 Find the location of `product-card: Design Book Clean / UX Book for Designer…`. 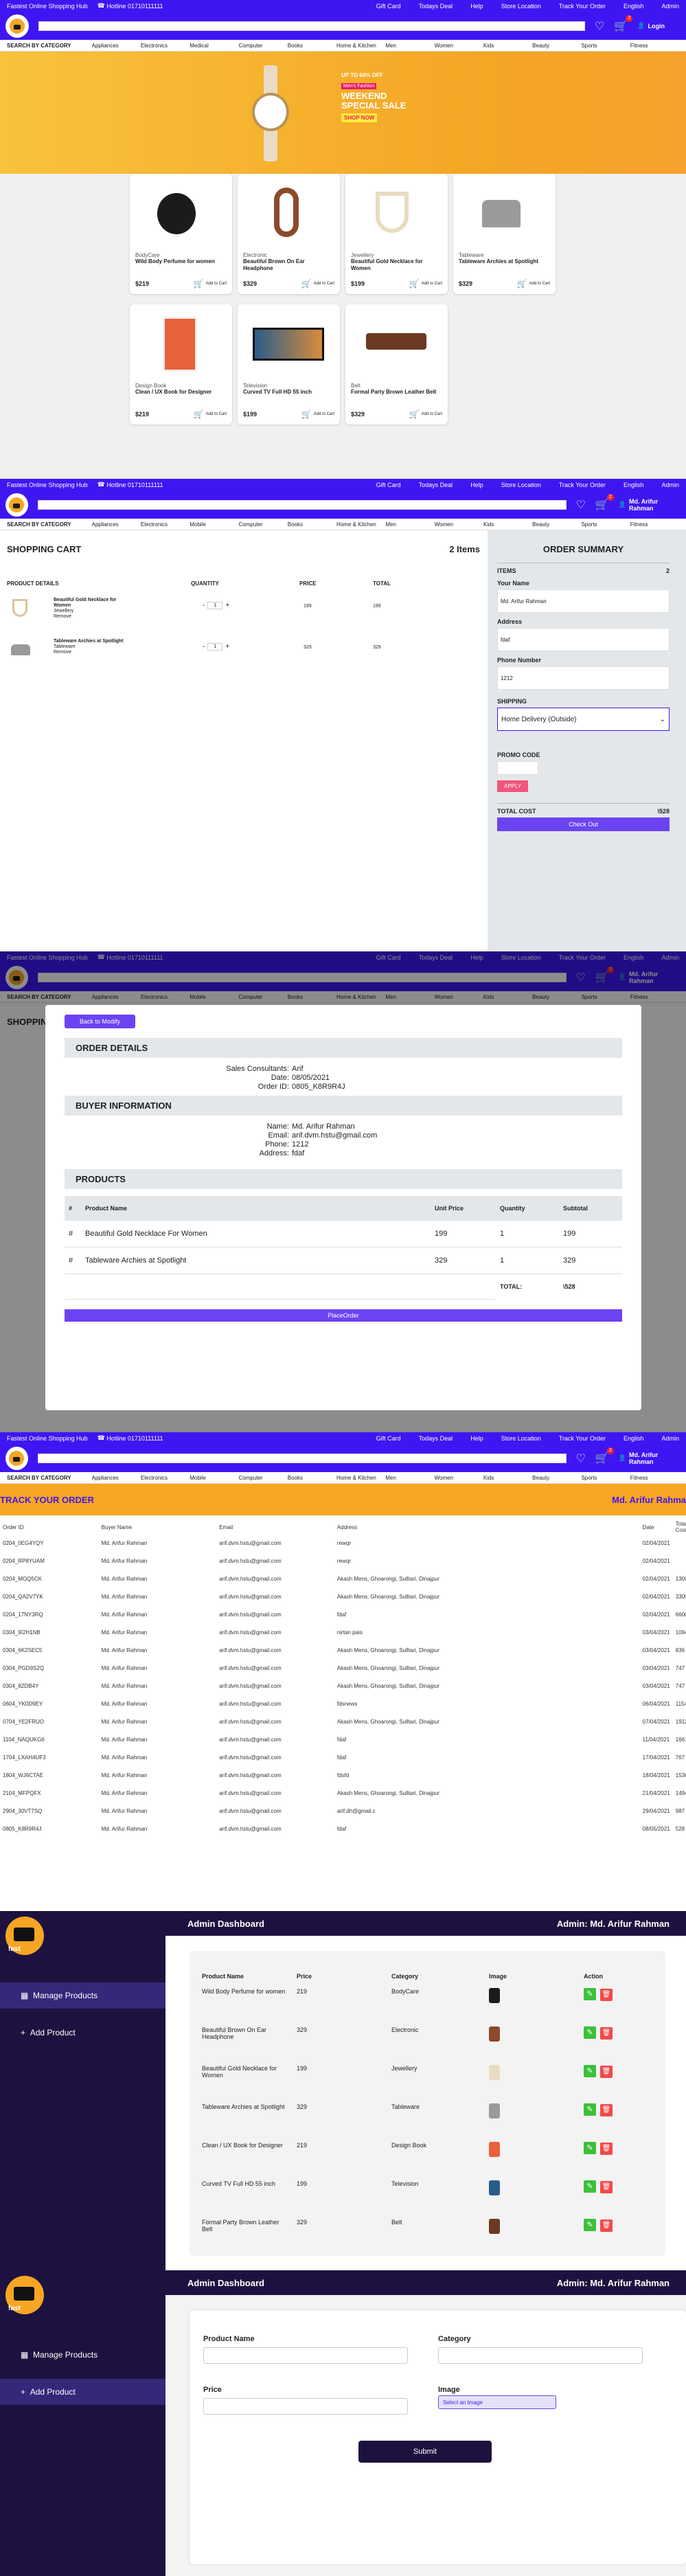

product-card: Design Book Clean / UX Book for Designer… is located at coordinates (181, 364).